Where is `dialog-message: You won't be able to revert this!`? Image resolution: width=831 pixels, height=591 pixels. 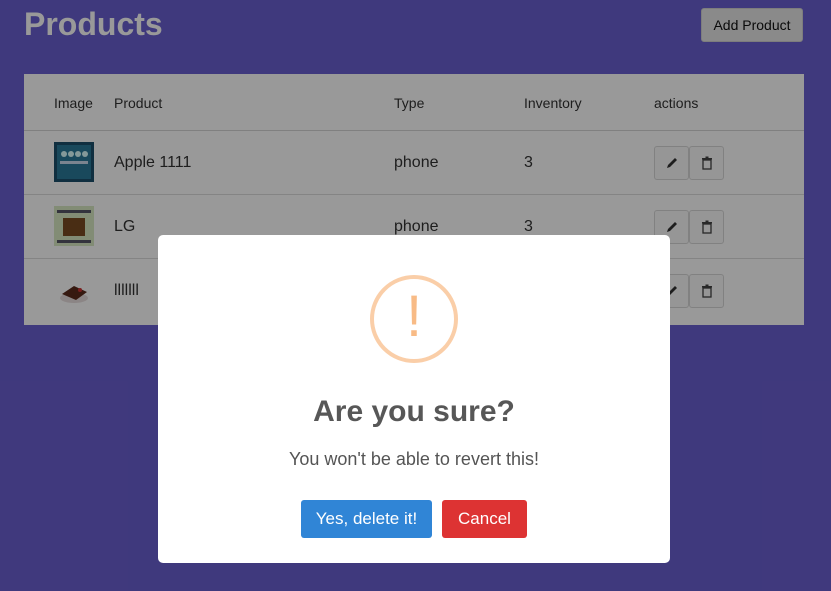 dialog-message: You won't be able to revert this! is located at coordinates (414, 459).